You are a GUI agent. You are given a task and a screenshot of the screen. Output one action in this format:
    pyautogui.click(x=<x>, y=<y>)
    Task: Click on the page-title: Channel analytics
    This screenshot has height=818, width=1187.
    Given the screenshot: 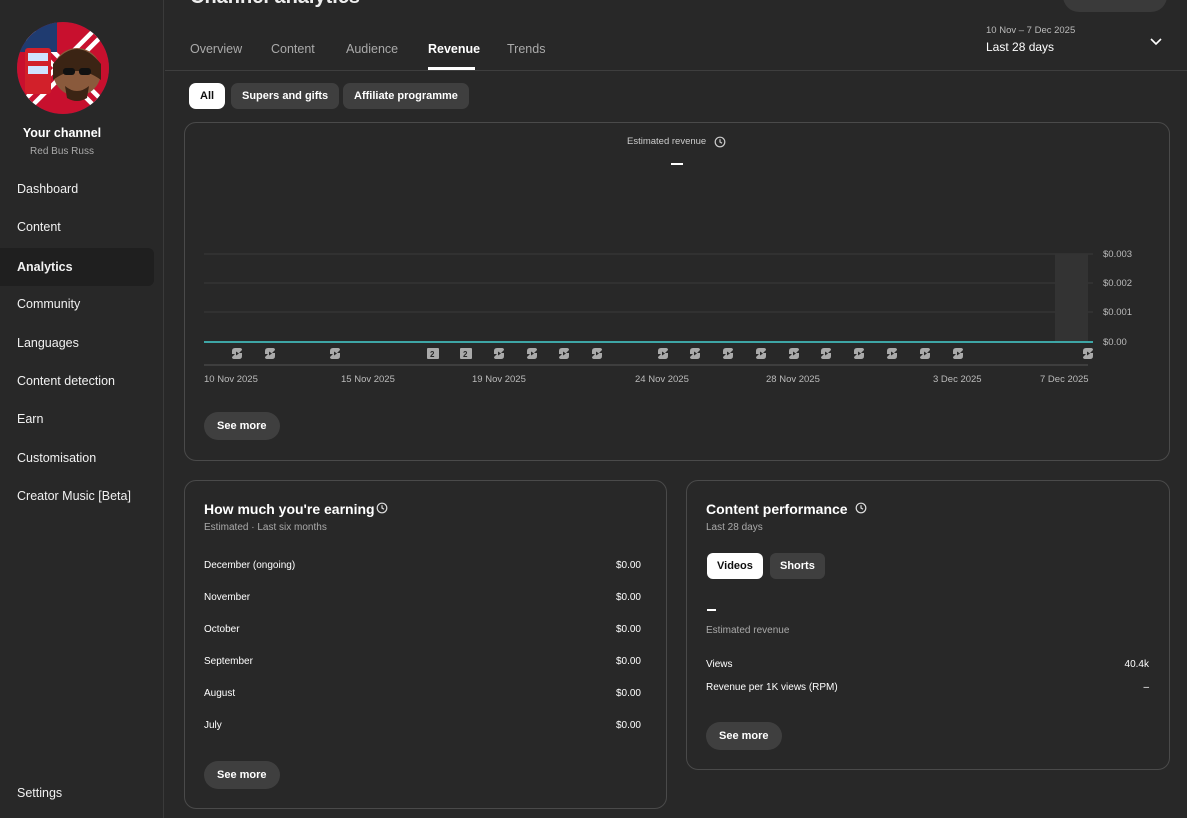 What is the action you would take?
    pyautogui.click(x=275, y=4)
    